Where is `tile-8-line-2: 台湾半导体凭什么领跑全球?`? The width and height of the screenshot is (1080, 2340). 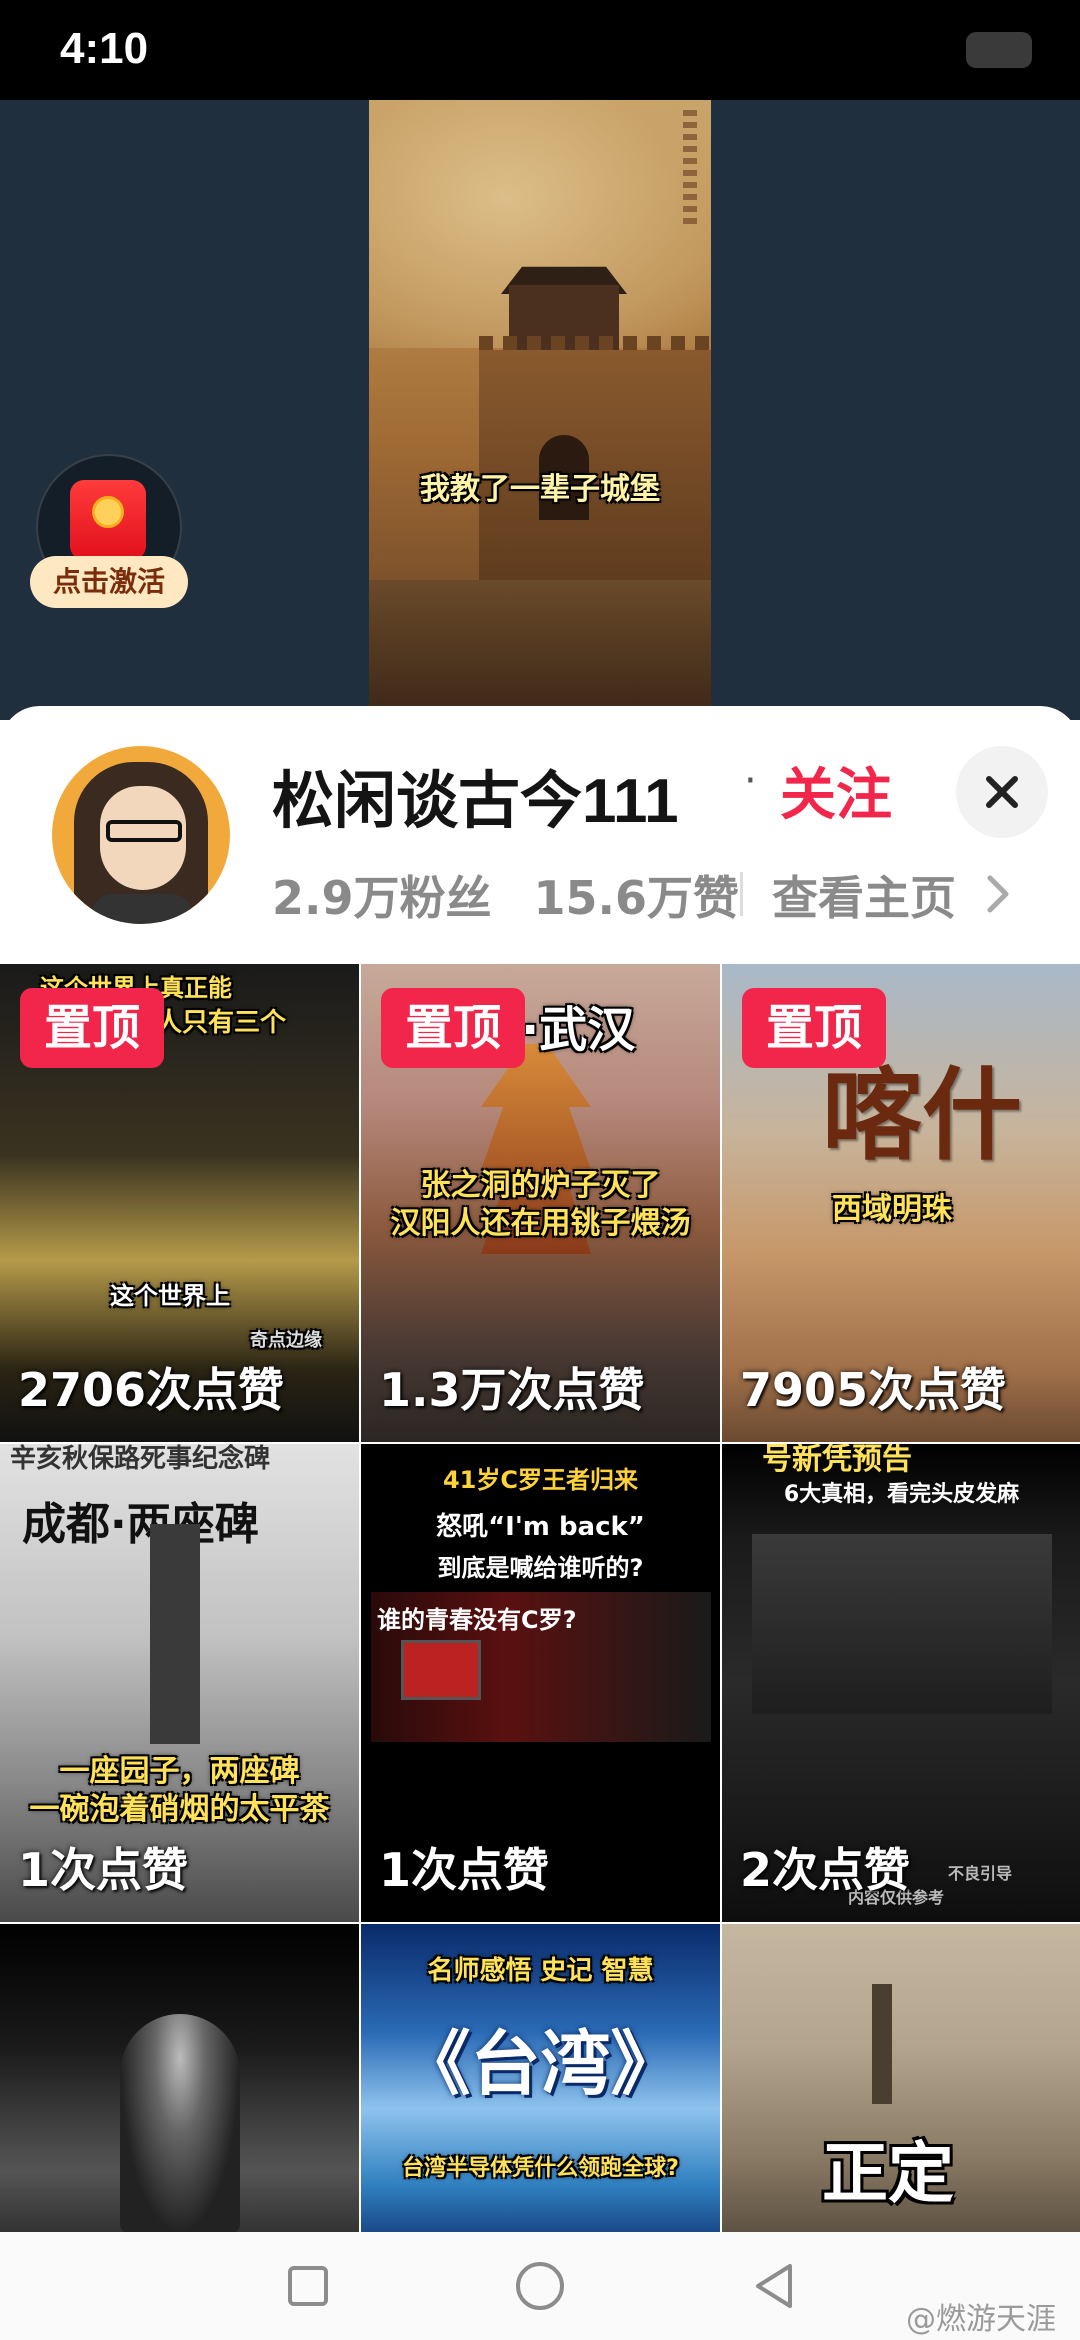 tile-8-line-2: 台湾半导体凭什么领跑全球? is located at coordinates (540, 2168).